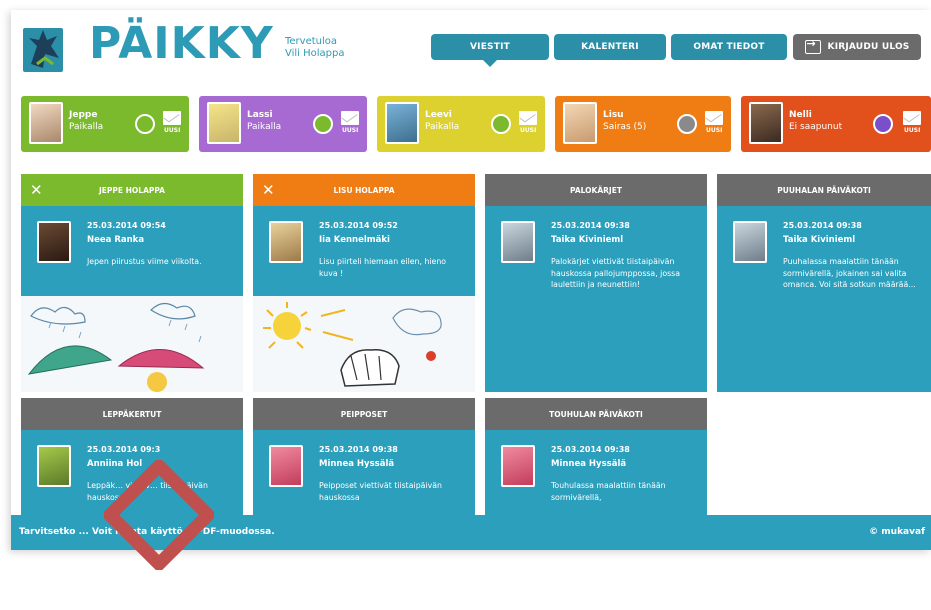 This screenshot has width=931, height=610. I want to click on panel-title: PEIPPOSET, so click(364, 414).